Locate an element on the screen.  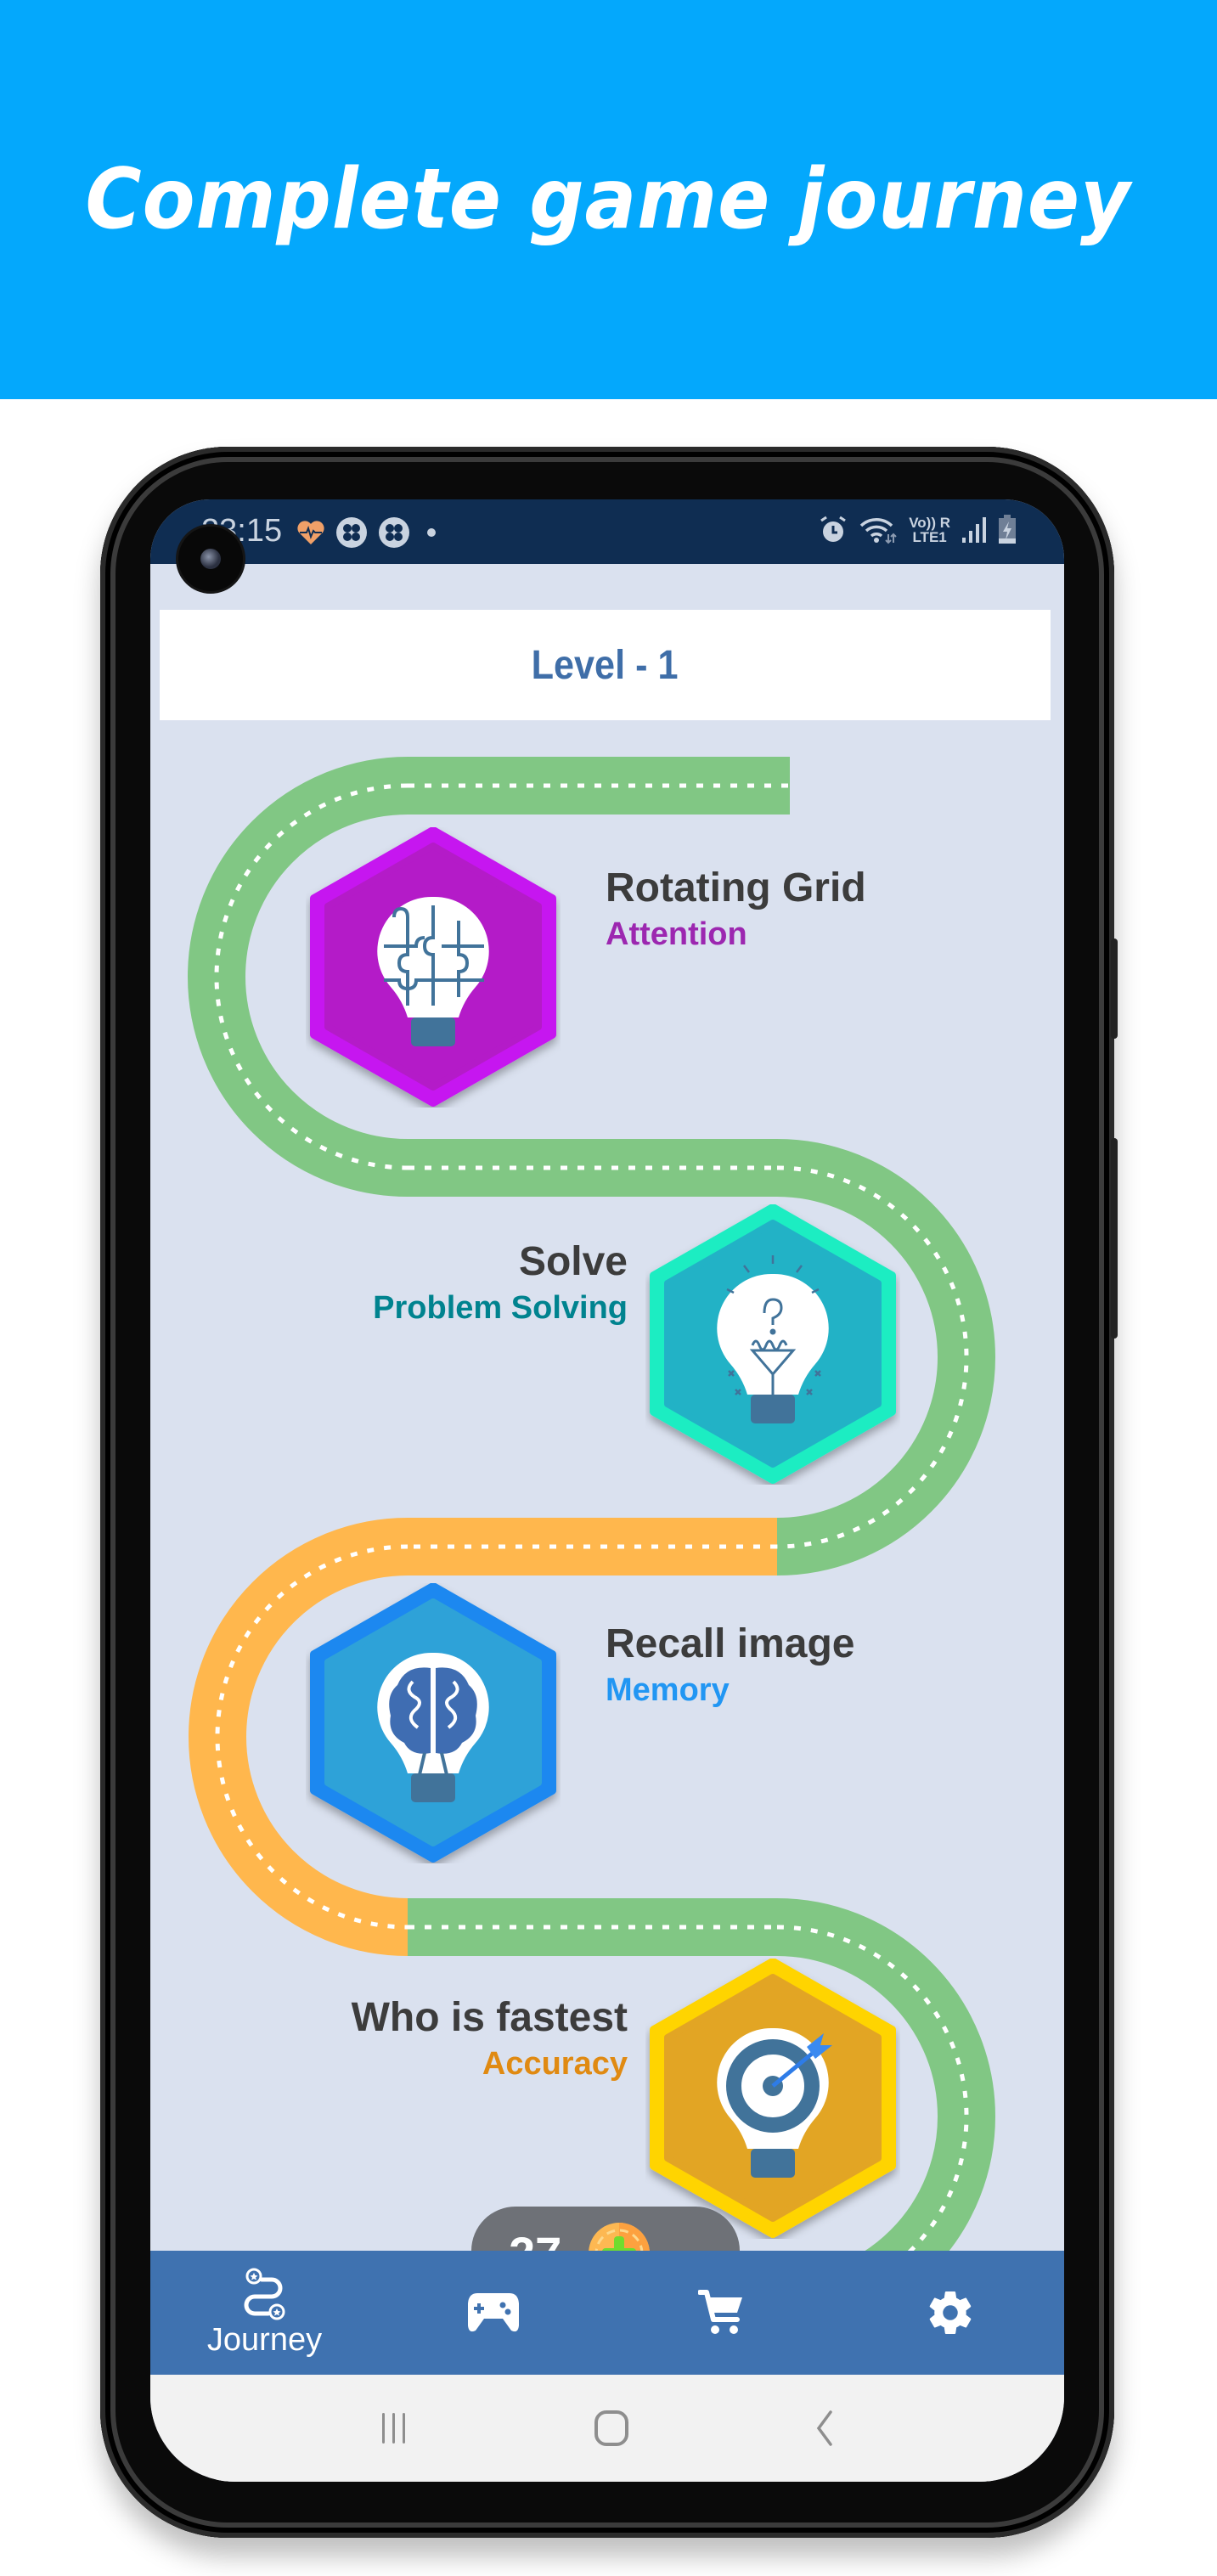
game-title: Who is fastest is located at coordinates (490, 2017).